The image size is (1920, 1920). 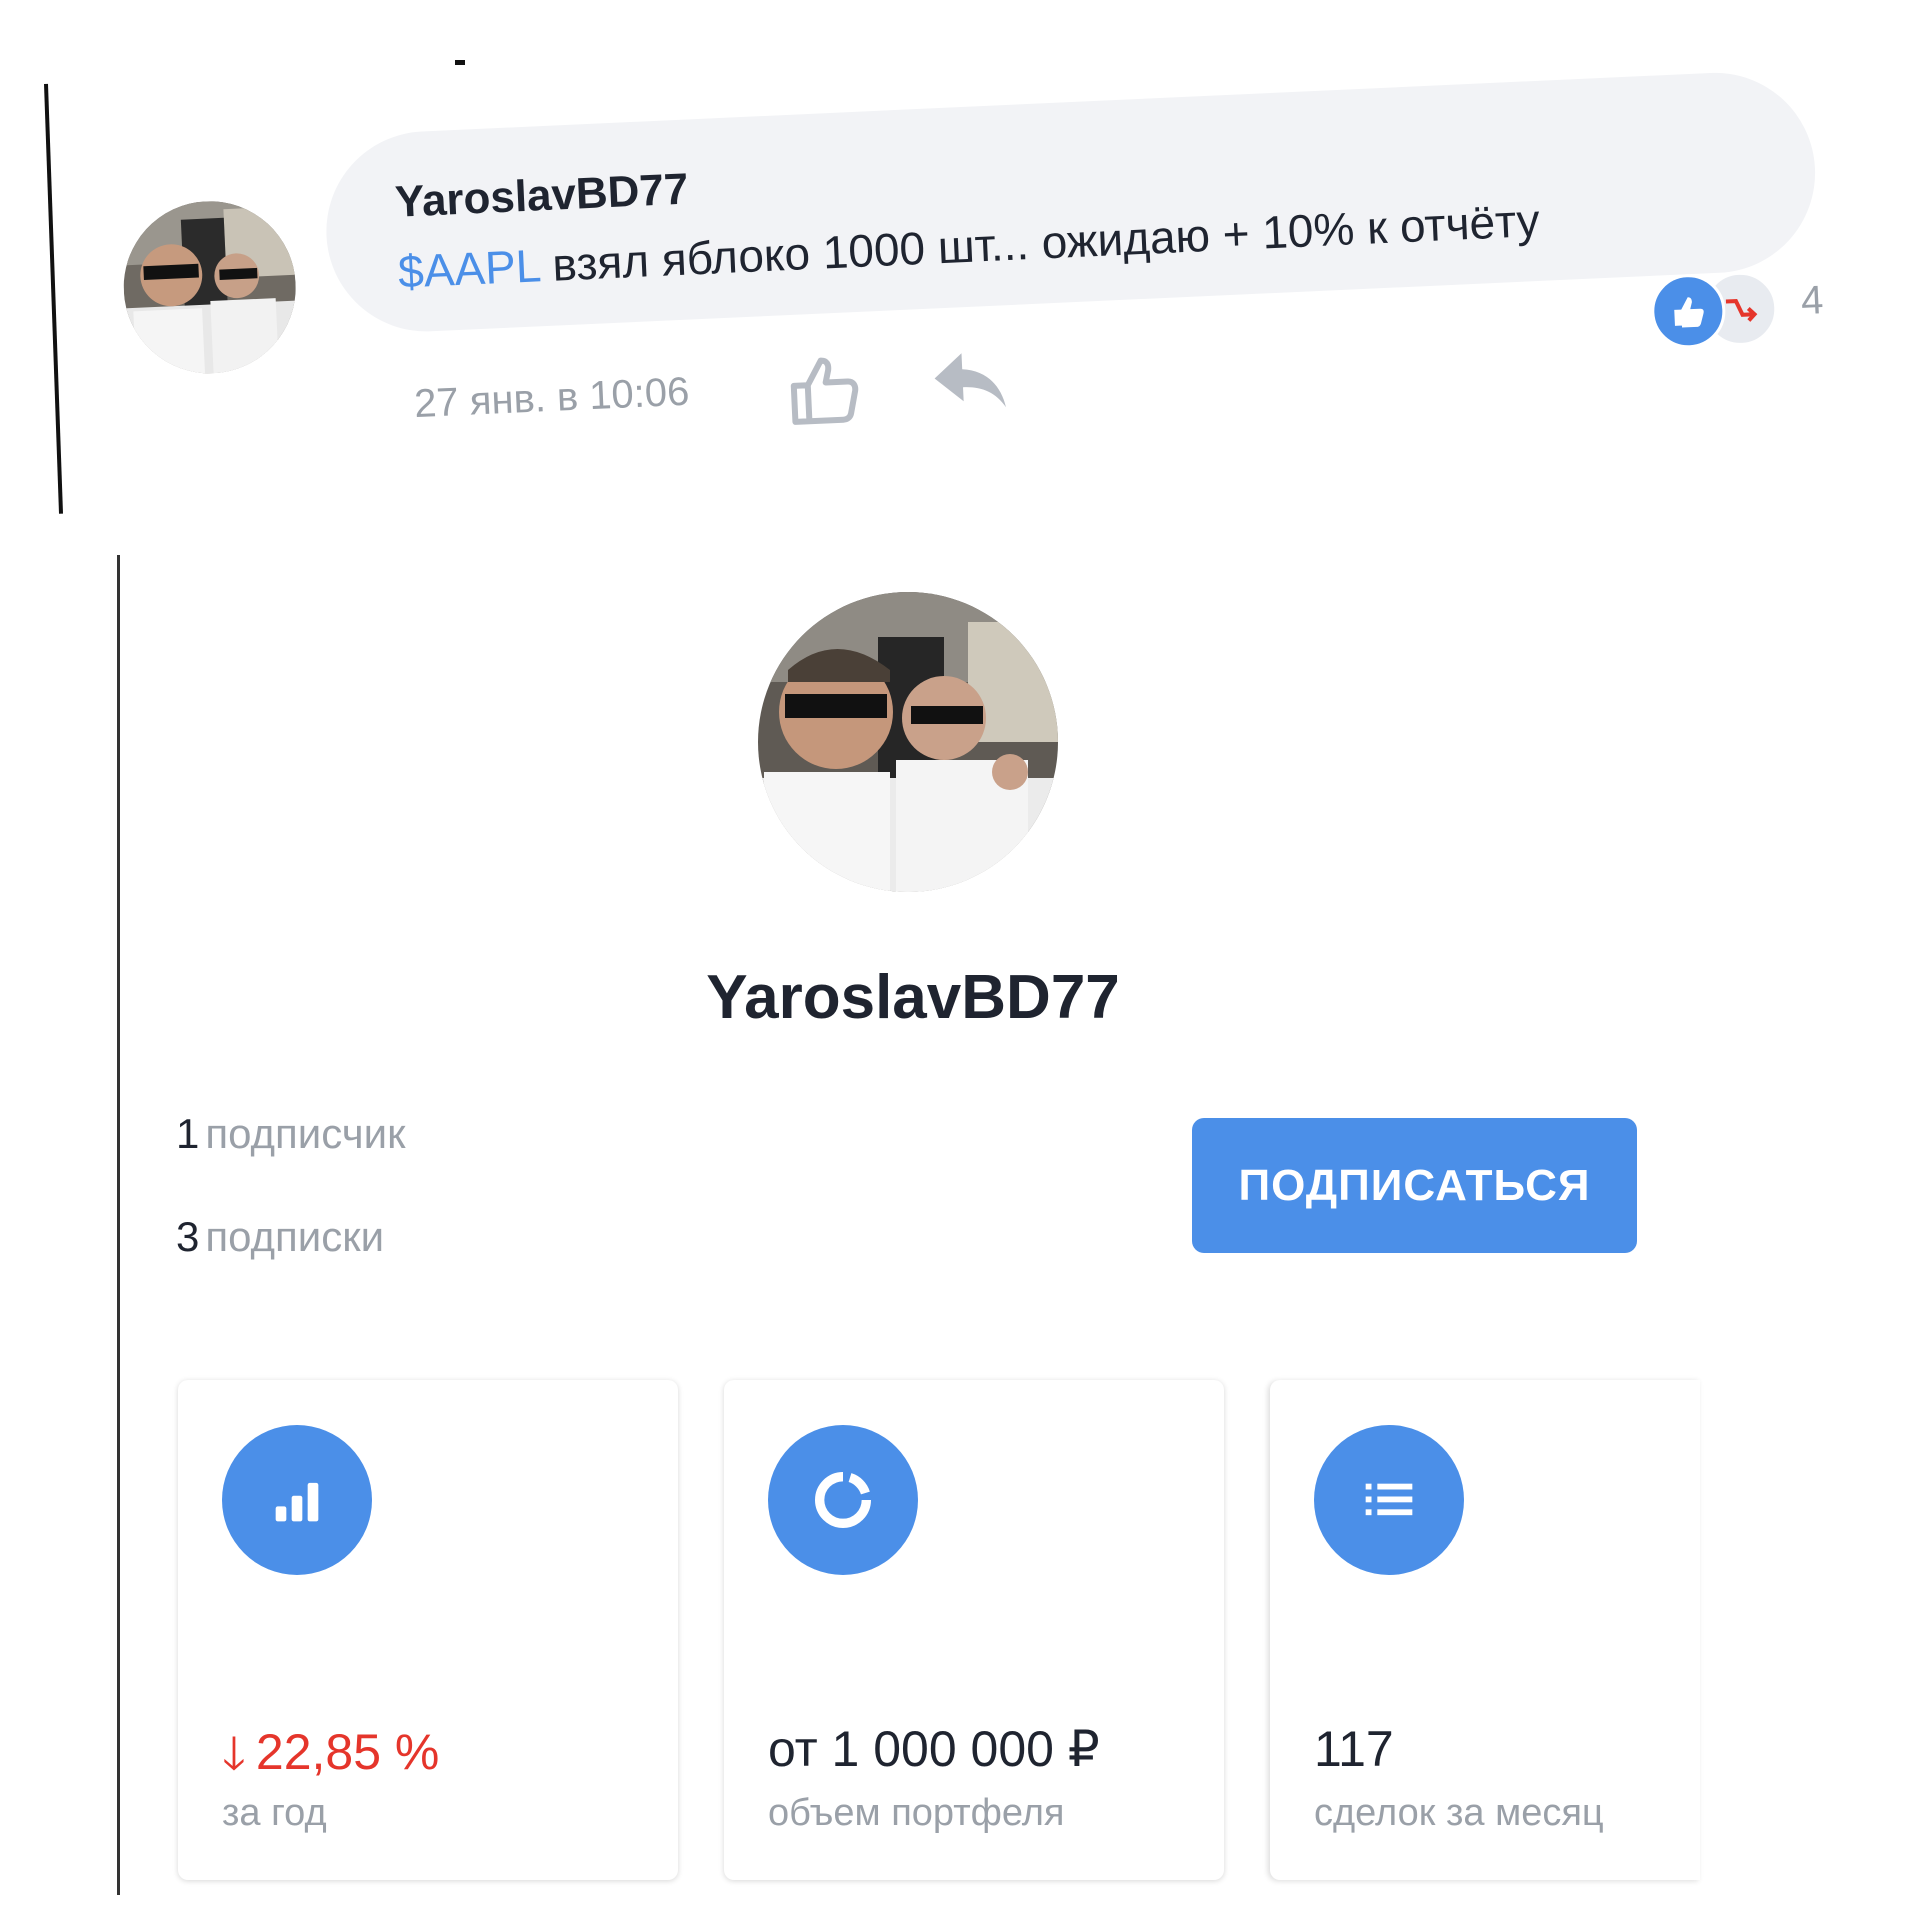 I want to click on profile-name: YaroslavBD77, so click(x=913, y=997).